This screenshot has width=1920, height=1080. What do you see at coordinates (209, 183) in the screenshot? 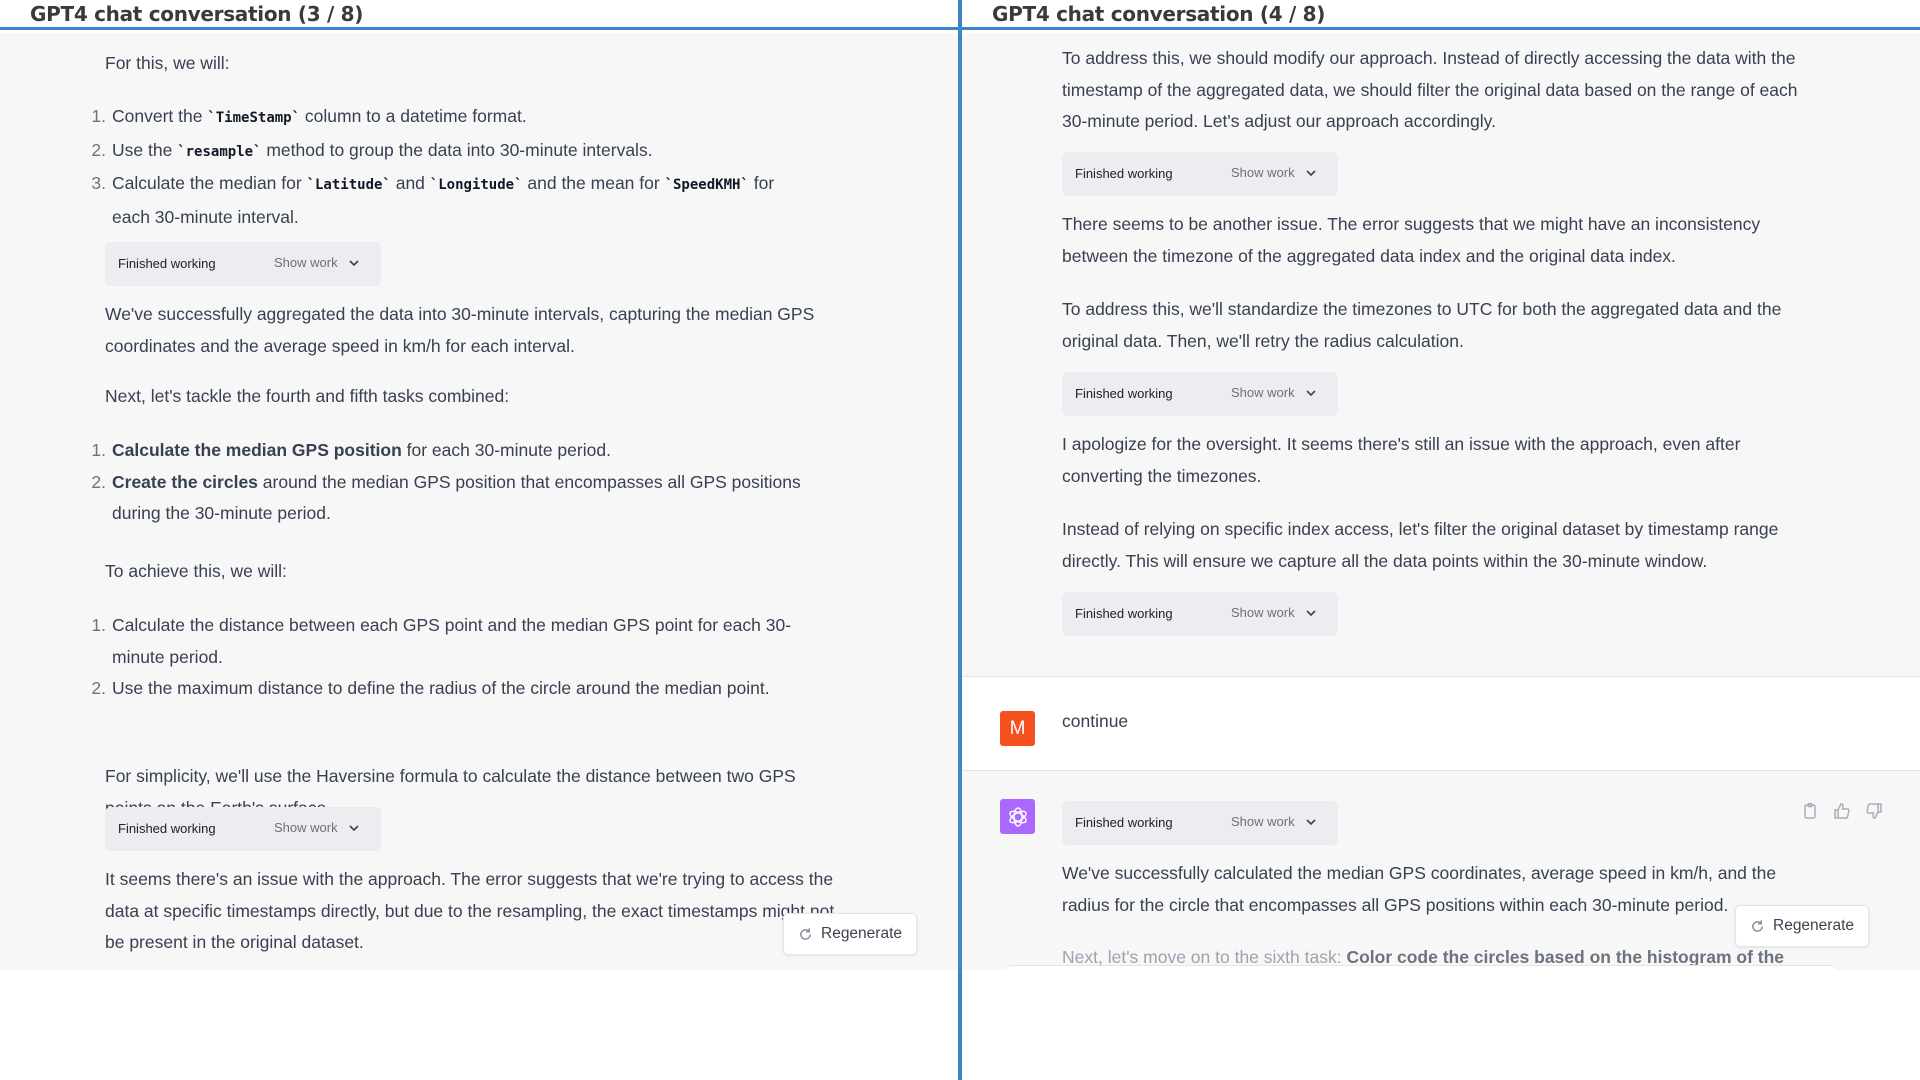
I see `text: Calculate the median for` at bounding box center [209, 183].